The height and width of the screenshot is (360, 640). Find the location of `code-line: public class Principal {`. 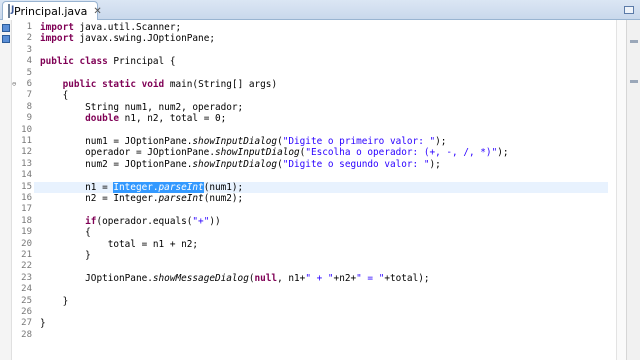

code-line: public class Principal { is located at coordinates (107, 61).